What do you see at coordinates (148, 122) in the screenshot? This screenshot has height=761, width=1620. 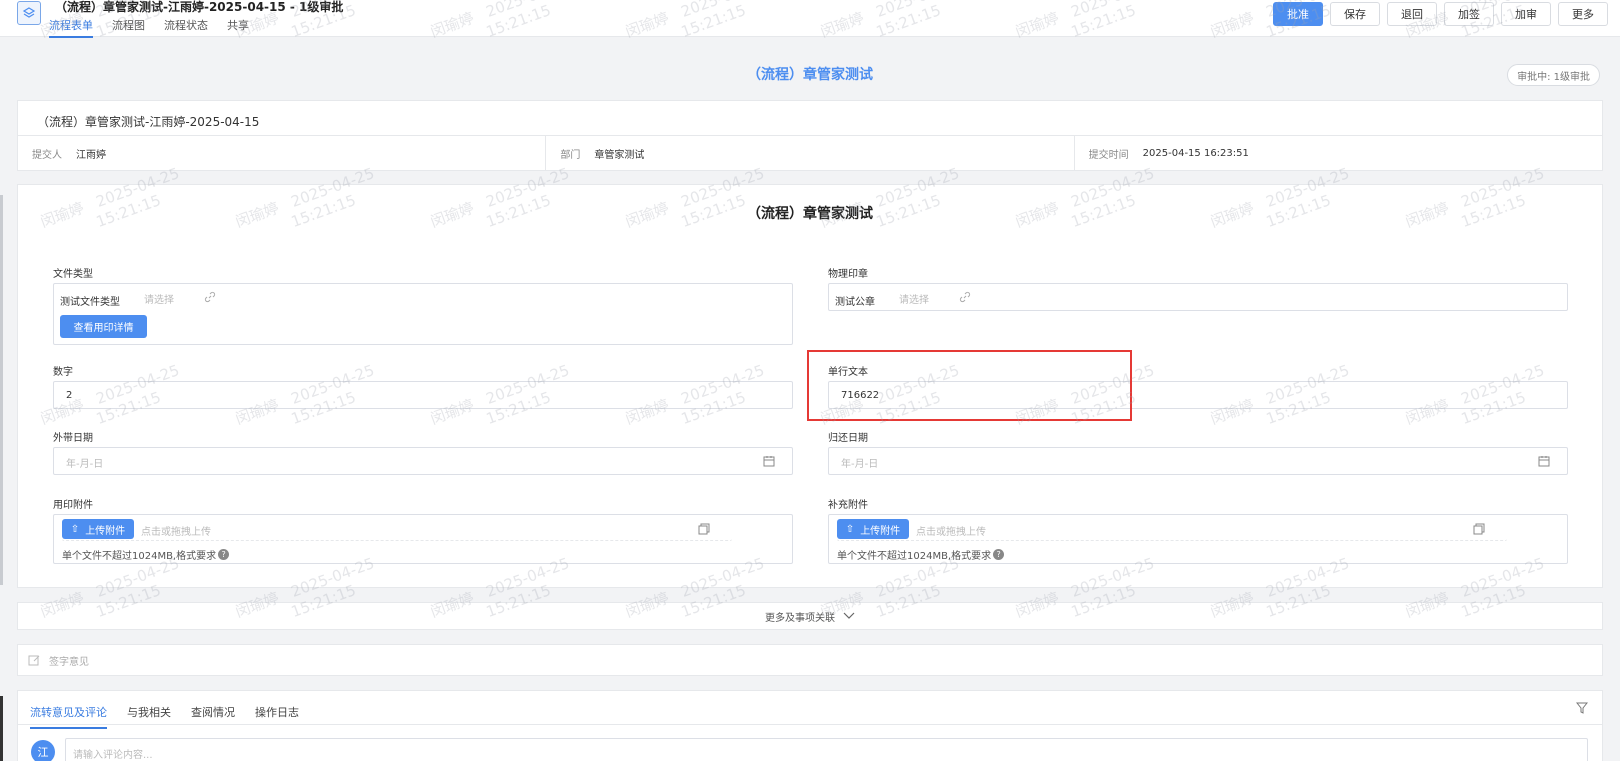 I see `info-title: （流程）章管家测试-江雨婷-2025-04-15` at bounding box center [148, 122].